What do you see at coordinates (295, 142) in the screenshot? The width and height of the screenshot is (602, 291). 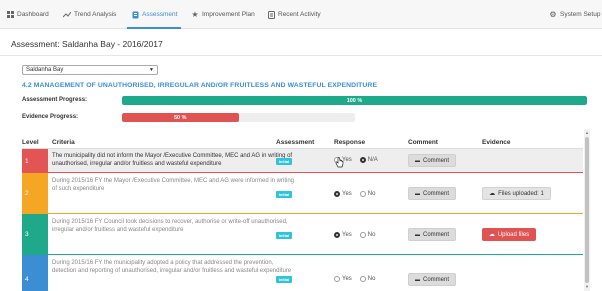 I see `header-assessment: Assessment` at bounding box center [295, 142].